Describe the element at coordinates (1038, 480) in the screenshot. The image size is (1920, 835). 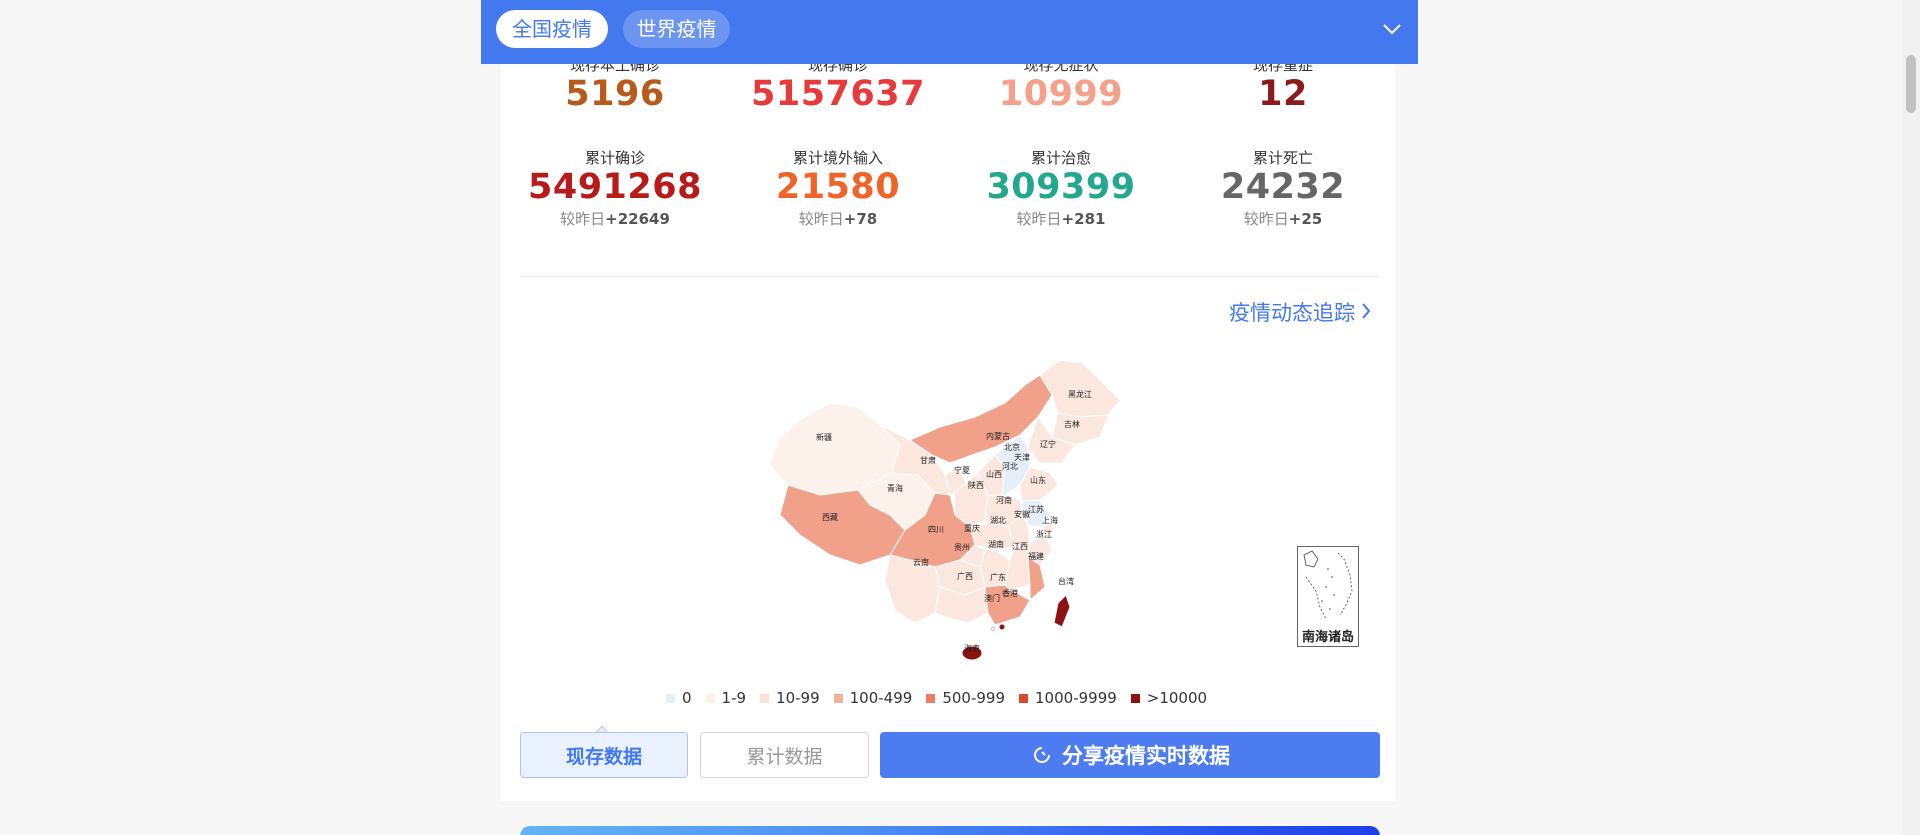
I see `map-label: 山东` at that location.